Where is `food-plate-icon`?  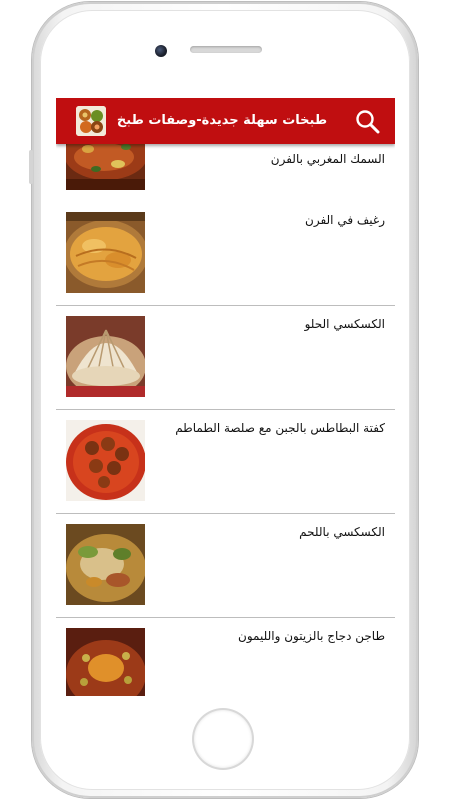 food-plate-icon is located at coordinates (91, 121).